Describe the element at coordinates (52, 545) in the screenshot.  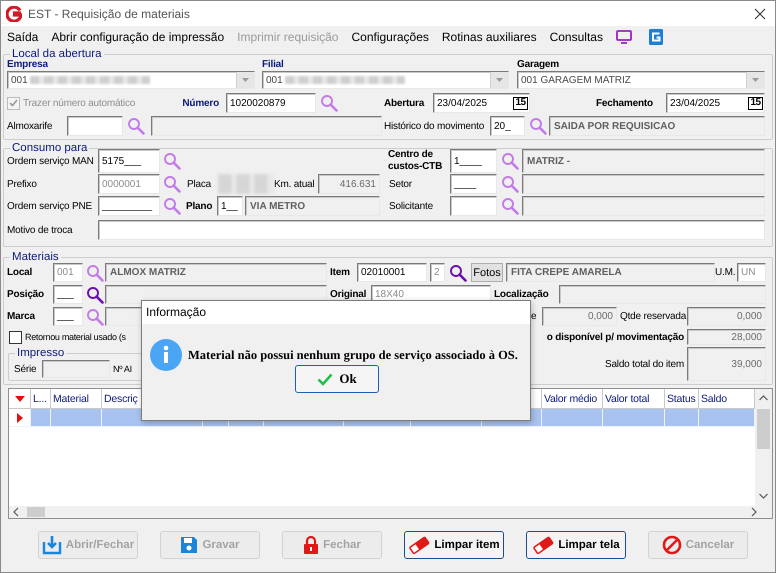
I see `download-icon` at that location.